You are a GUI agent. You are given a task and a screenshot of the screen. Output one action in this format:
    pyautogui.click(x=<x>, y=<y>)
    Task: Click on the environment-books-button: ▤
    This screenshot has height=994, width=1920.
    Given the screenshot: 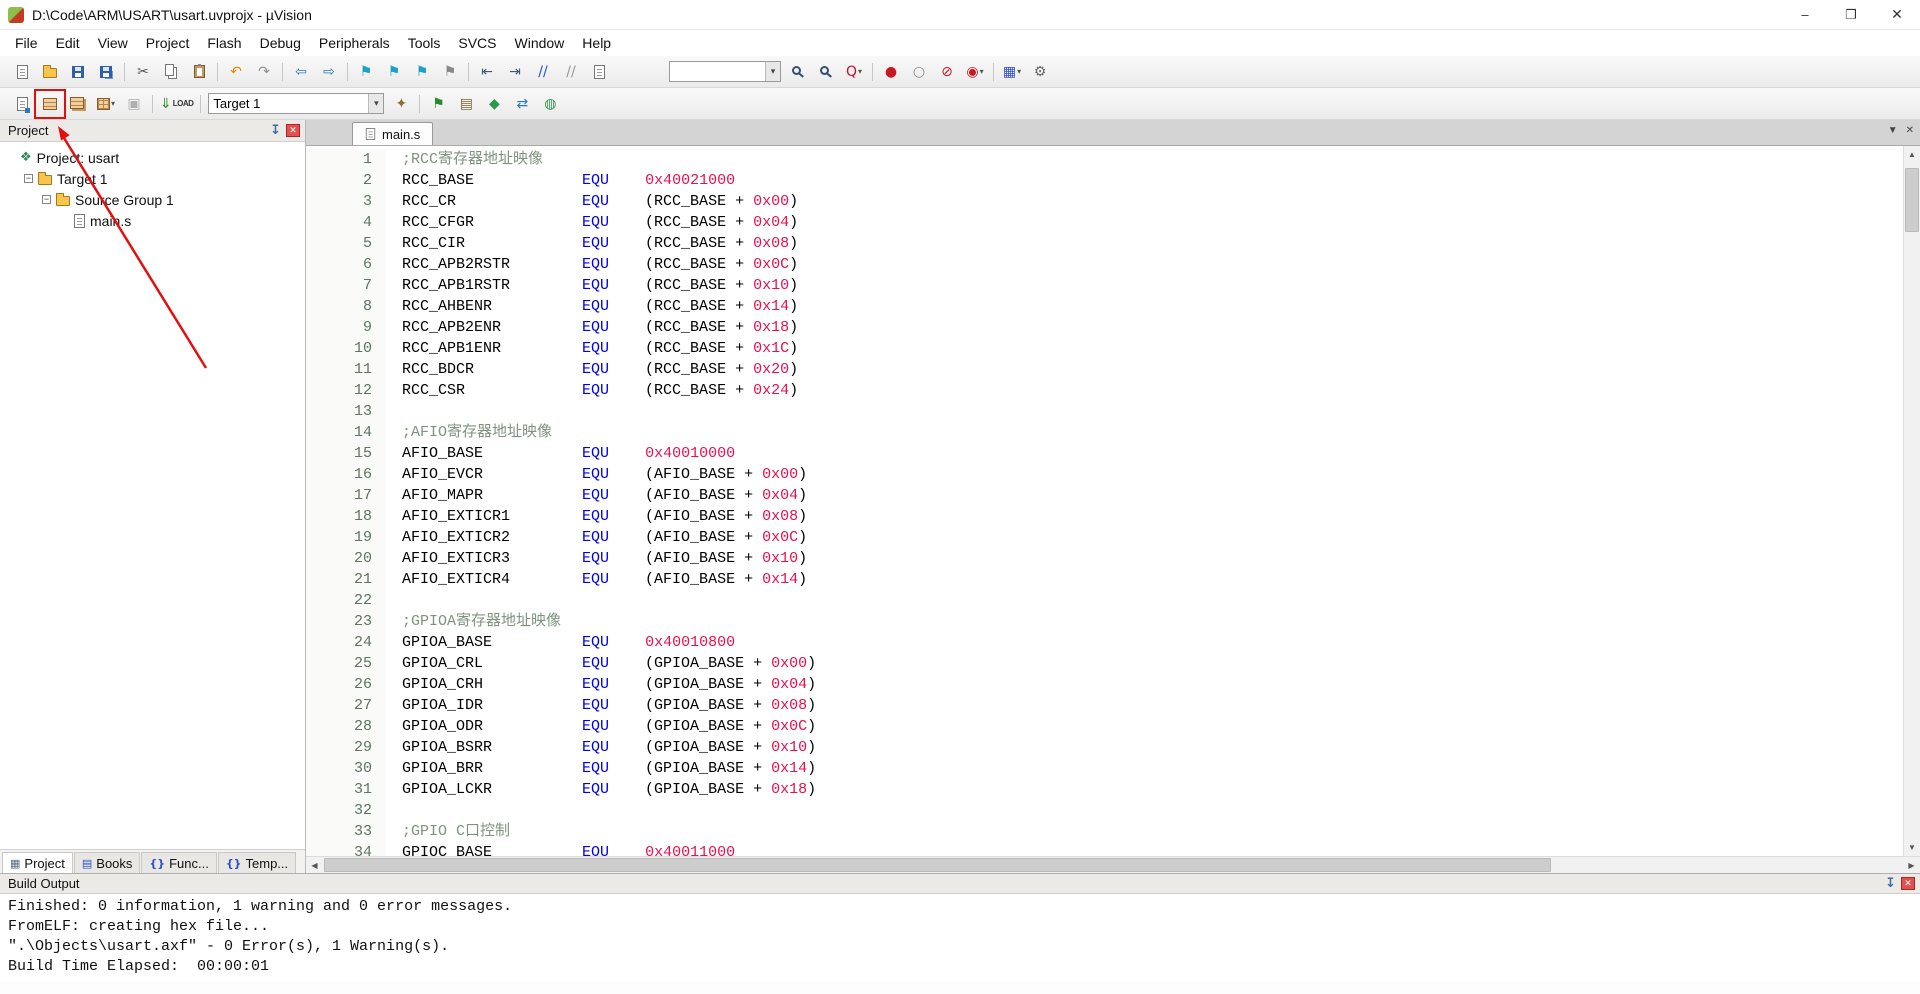 What is the action you would take?
    pyautogui.click(x=466, y=104)
    